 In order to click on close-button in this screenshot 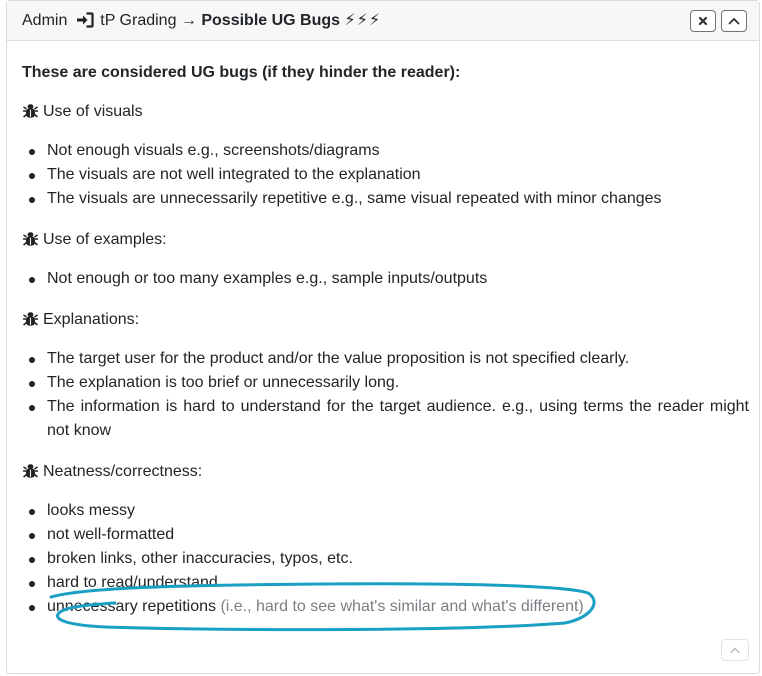, I will do `click(703, 21)`.